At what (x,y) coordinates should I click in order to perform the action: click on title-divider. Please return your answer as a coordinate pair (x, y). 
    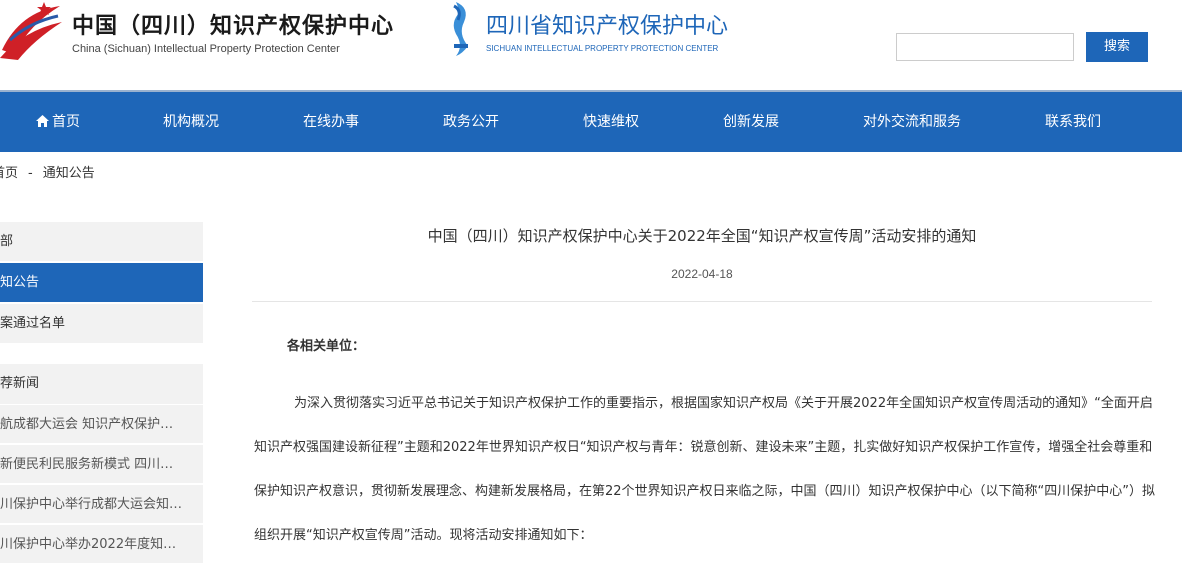
    Looking at the image, I should click on (702, 301).